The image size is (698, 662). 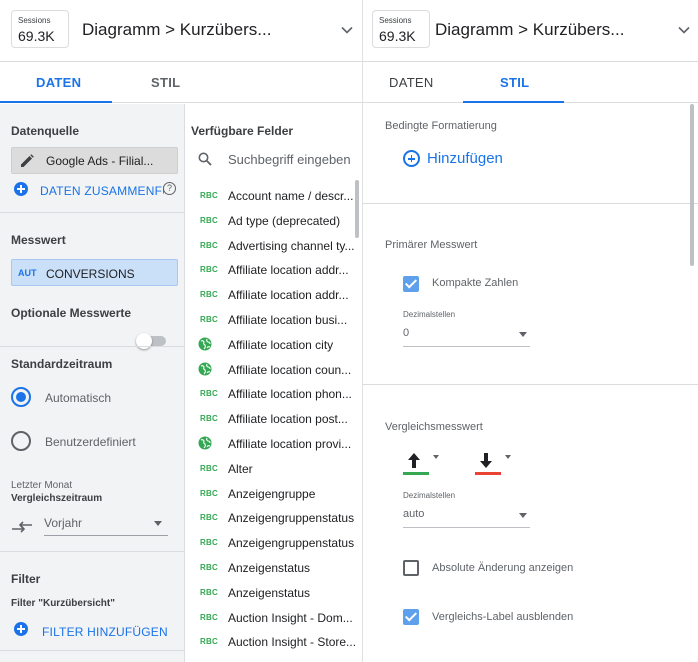 What do you see at coordinates (45, 131) in the screenshot?
I see `datasource-title: Datenquelle` at bounding box center [45, 131].